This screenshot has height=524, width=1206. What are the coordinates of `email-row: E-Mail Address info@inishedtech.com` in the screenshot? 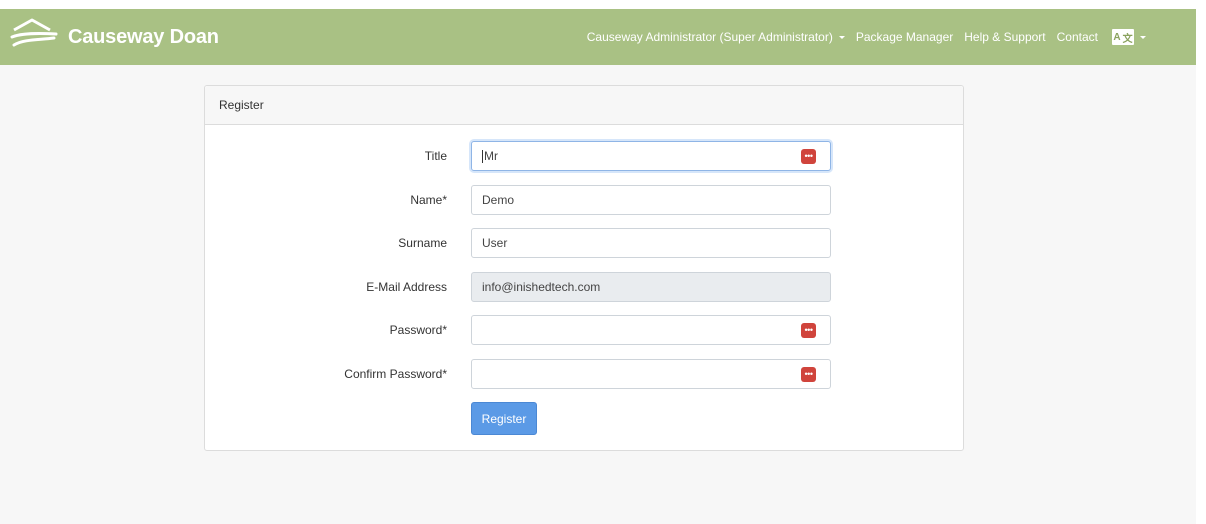 It's located at (584, 287).